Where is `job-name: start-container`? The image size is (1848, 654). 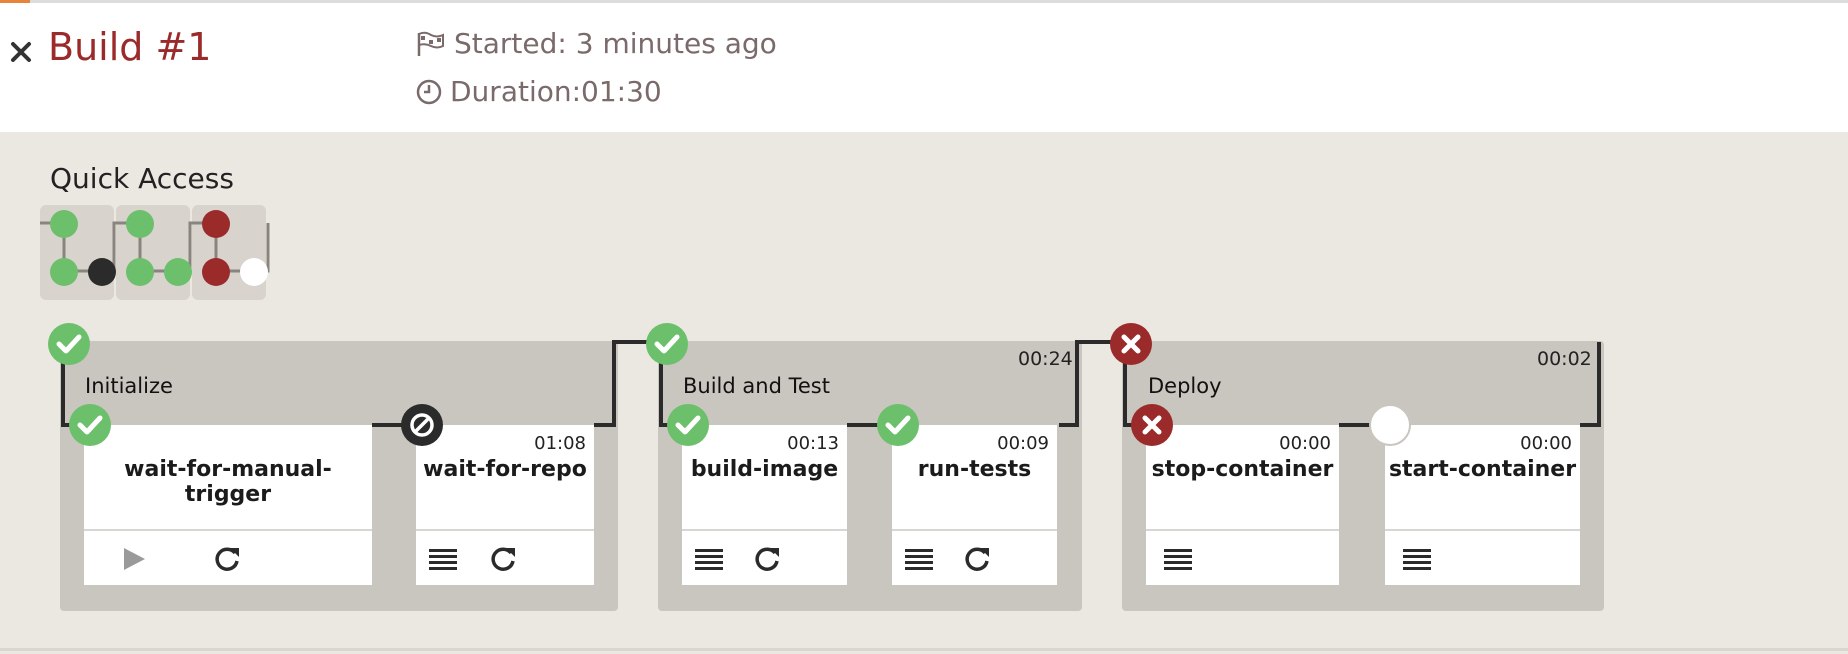
job-name: start-container is located at coordinates (1482, 469).